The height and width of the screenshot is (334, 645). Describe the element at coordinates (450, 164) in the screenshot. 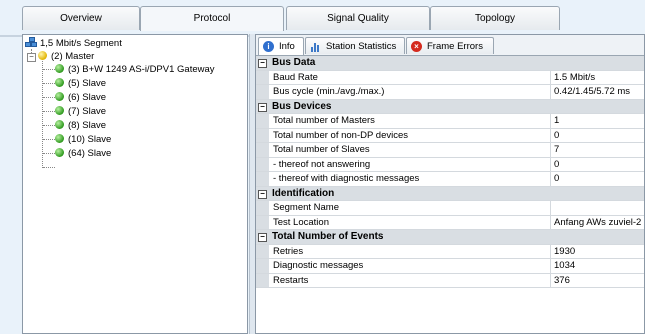

I see `property-row: - thereof not answering 0` at that location.